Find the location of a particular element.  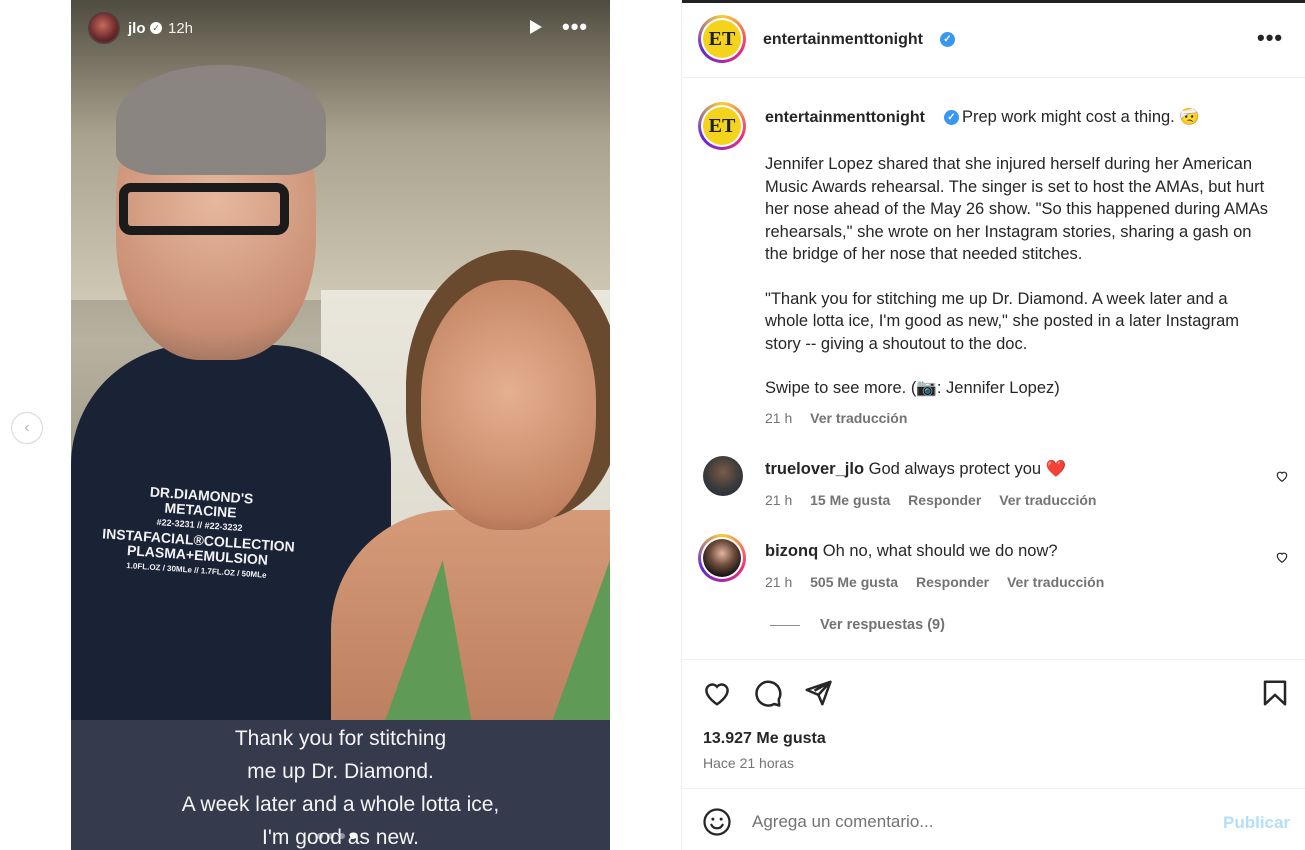

caption-author-username: entertainmenttonight is located at coordinates (845, 118).